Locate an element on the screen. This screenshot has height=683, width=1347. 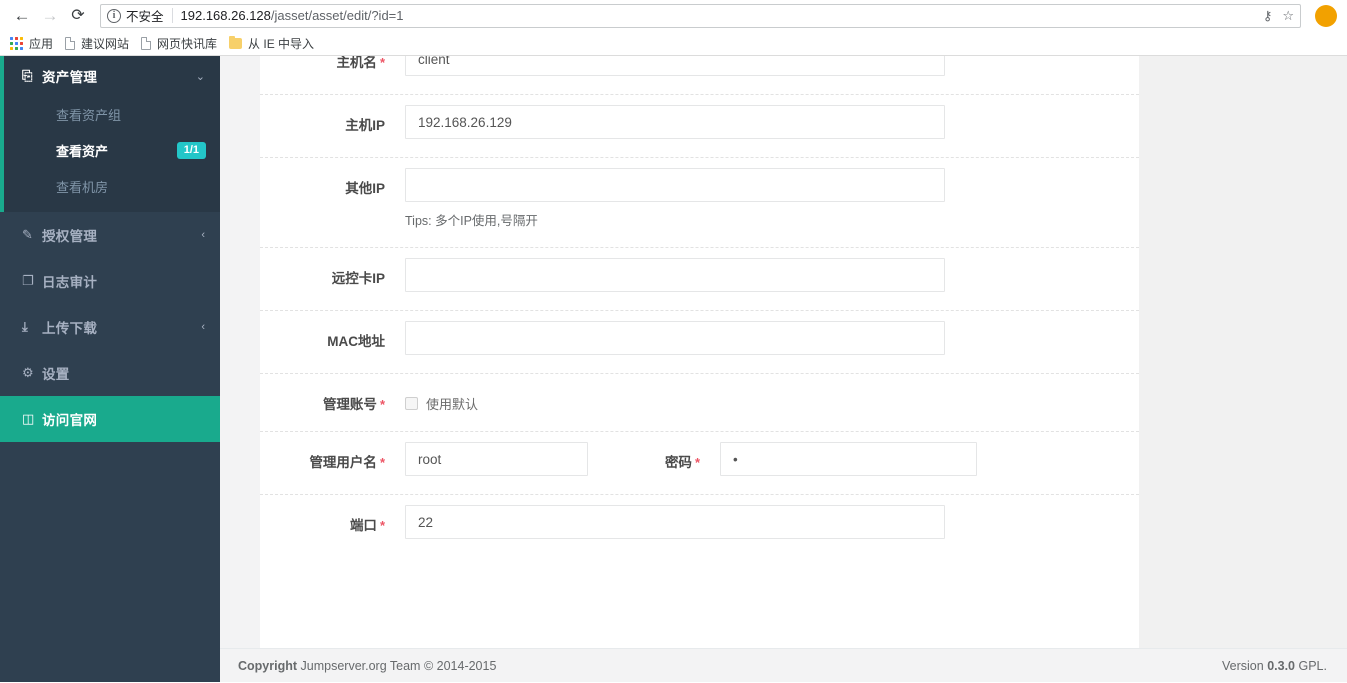
sidebar-subitem-label: 查看资产组 is located at coordinates (89, 115).